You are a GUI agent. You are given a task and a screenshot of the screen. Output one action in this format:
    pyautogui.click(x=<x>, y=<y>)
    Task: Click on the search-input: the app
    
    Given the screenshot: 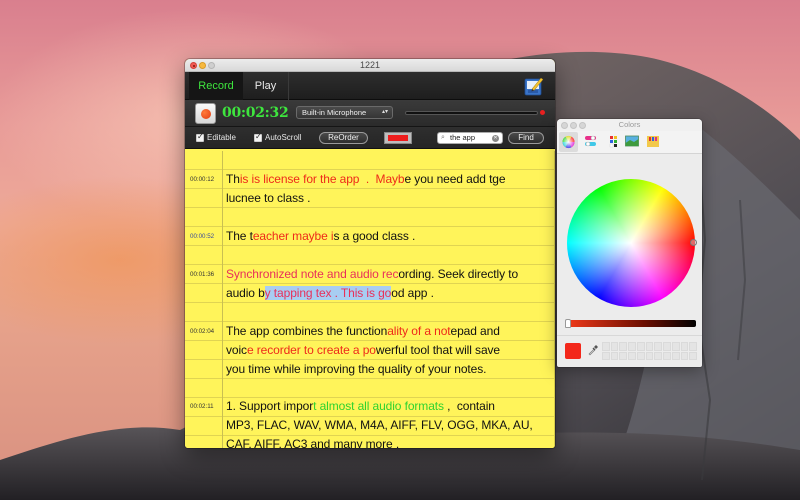 What is the action you would take?
    pyautogui.click(x=462, y=138)
    